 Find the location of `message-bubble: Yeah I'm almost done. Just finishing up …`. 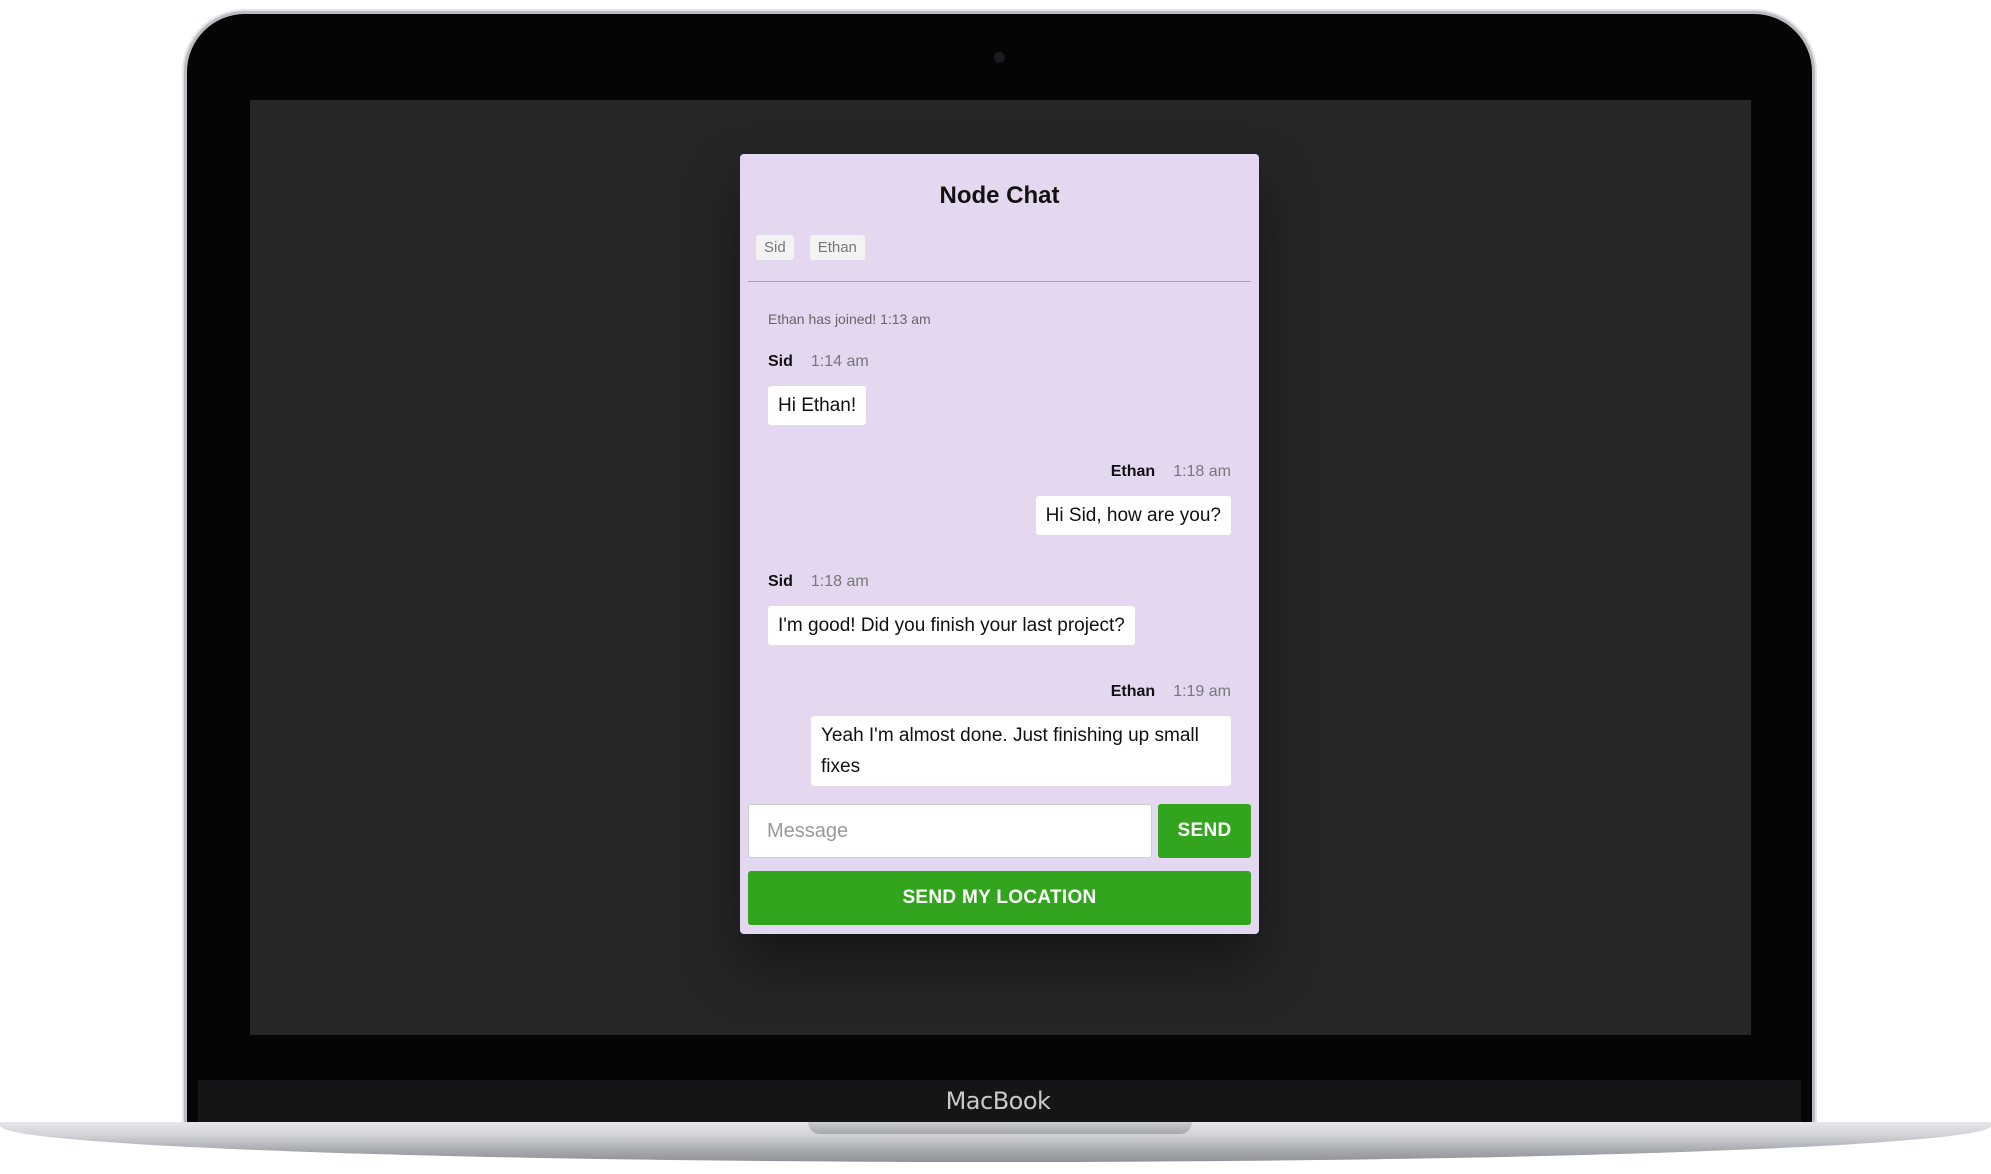

message-bubble: Yeah I'm almost done. Just finishing up … is located at coordinates (1021, 751).